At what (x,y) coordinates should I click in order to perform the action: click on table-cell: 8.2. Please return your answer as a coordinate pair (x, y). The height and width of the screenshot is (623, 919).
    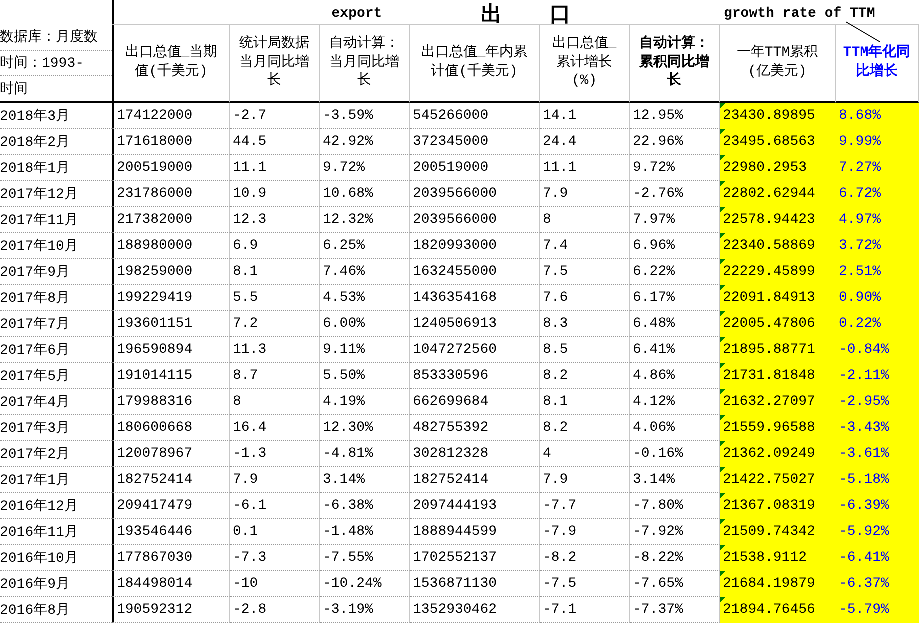
    Looking at the image, I should click on (585, 428).